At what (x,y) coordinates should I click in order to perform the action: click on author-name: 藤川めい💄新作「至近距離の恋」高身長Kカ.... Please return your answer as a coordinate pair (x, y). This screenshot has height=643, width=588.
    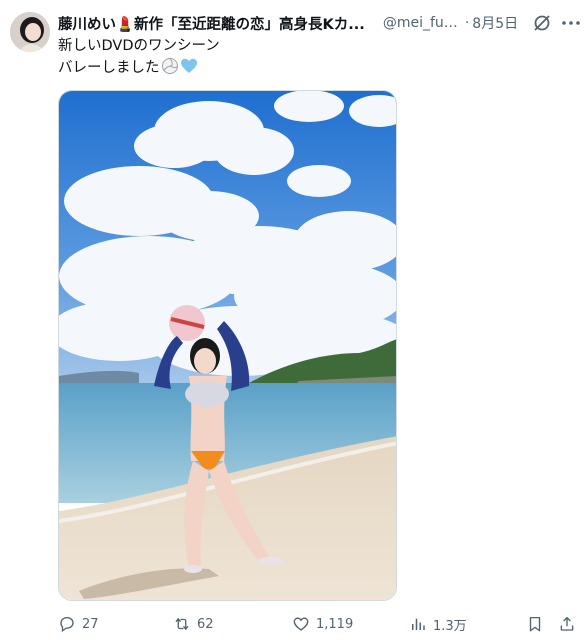
    Looking at the image, I should click on (211, 23).